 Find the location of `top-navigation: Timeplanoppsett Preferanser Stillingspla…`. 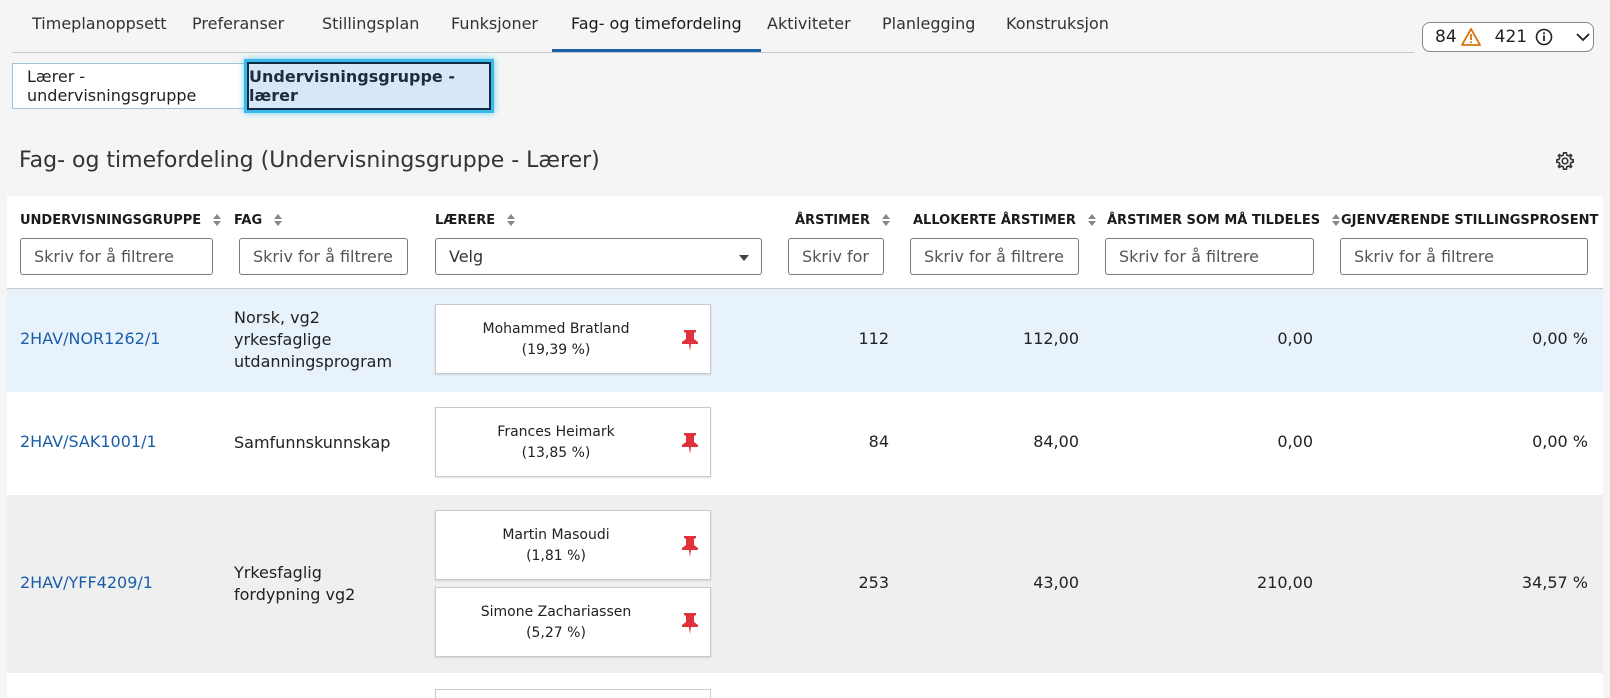

top-navigation: Timeplanoppsett Preferanser Stillingspla… is located at coordinates (713, 26).